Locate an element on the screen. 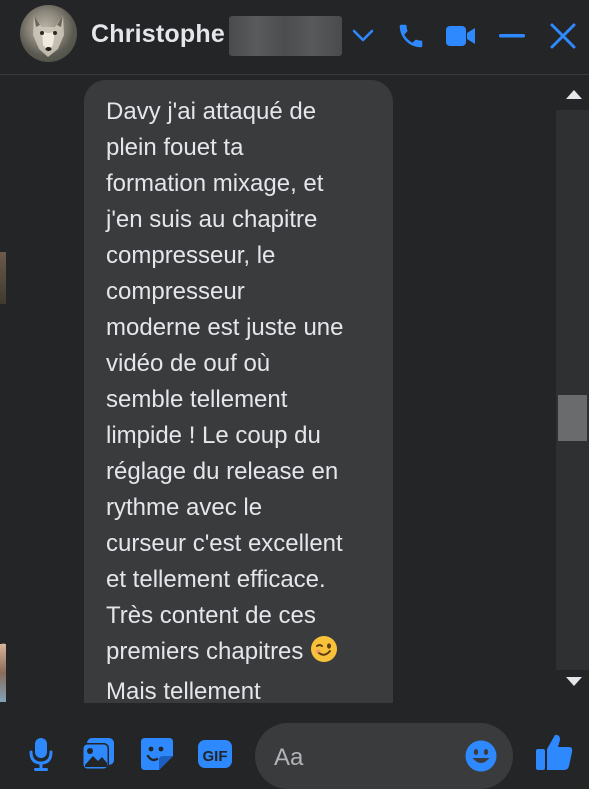 Image resolution: width=589 pixels, height=789 pixels. scroll-down-arrow-icon is located at coordinates (574, 681).